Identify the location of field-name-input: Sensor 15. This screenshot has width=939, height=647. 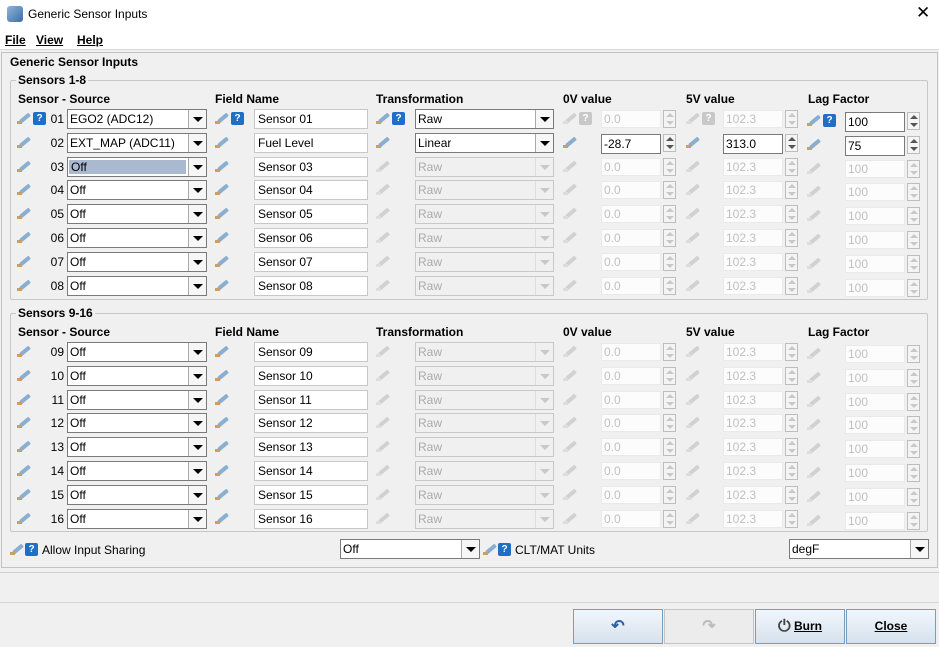
(311, 495).